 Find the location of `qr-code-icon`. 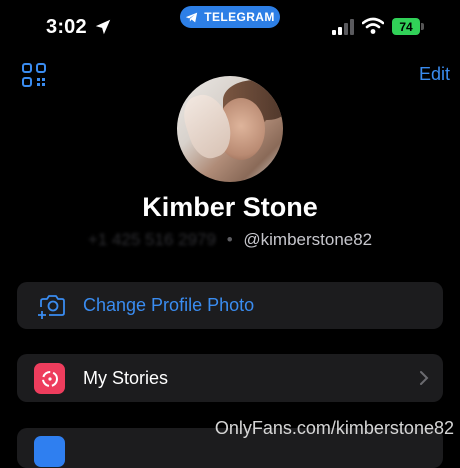

qr-code-icon is located at coordinates (34, 75).